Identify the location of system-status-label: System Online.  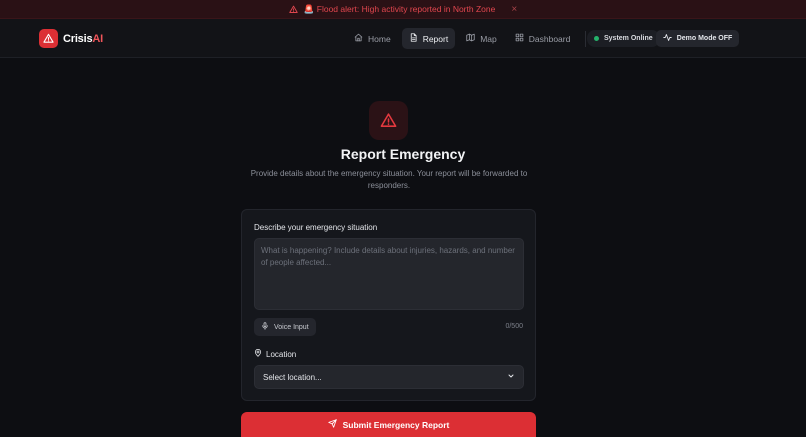
(628, 38).